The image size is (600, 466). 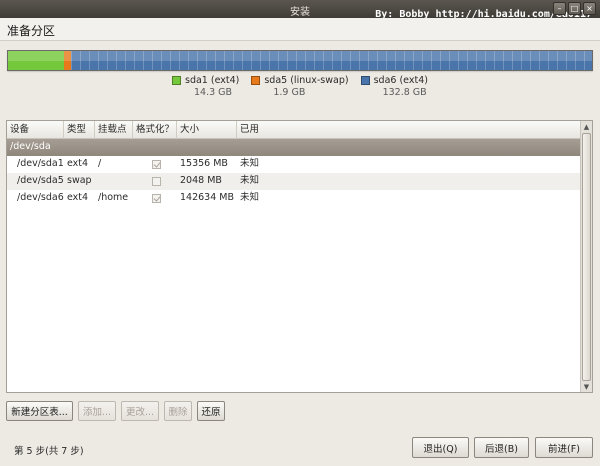 I want to click on legend-item-sda6: sda6 (ext4) 132.8 GB, so click(x=394, y=87).